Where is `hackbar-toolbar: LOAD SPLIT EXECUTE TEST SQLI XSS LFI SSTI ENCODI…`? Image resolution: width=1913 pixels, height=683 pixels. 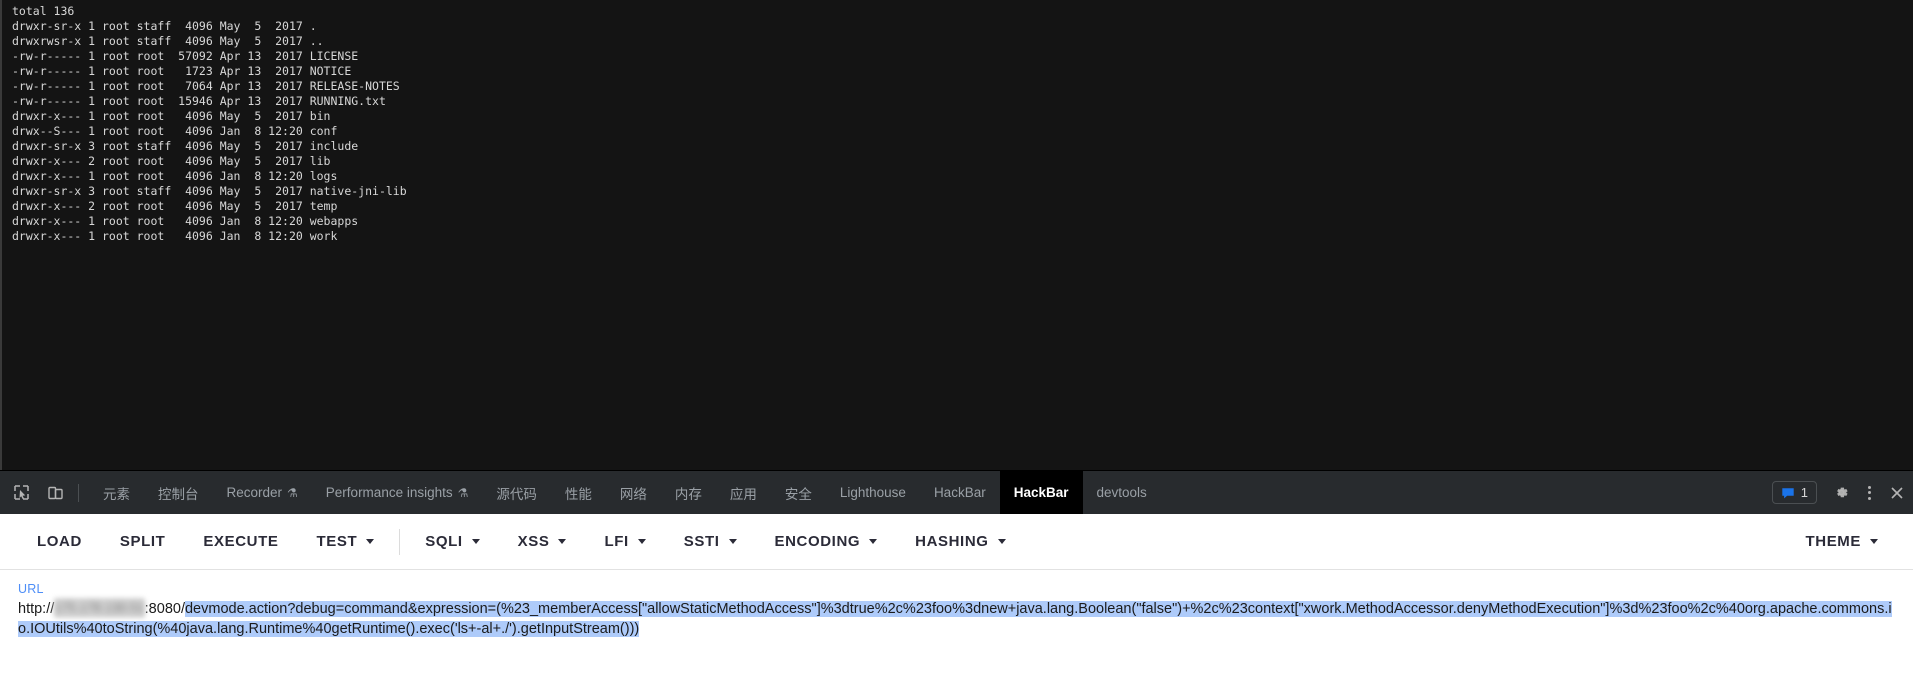 hackbar-toolbar: LOAD SPLIT EXECUTE TEST SQLI XSS LFI SSTI ENCODI… is located at coordinates (956, 542).